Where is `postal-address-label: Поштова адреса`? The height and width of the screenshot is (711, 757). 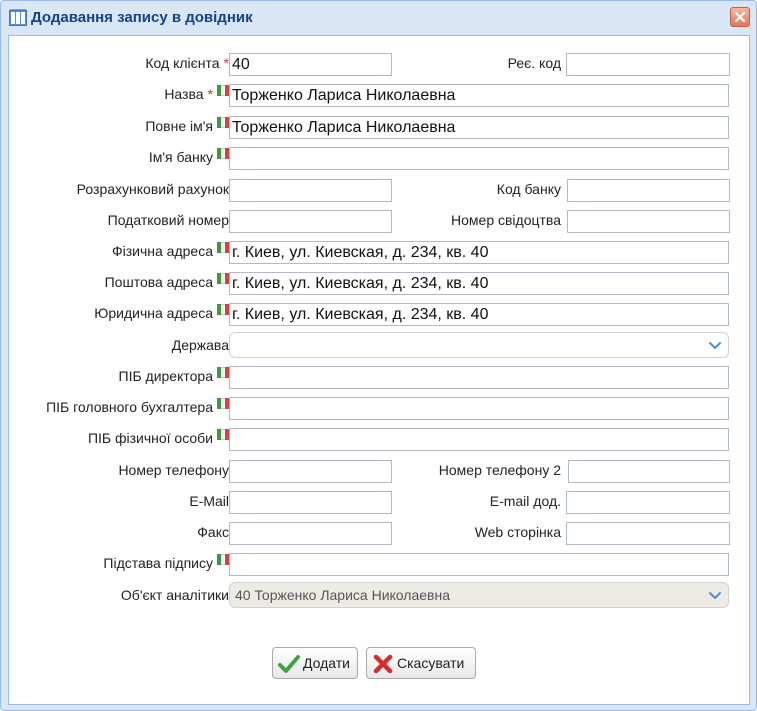
postal-address-label: Поштова адреса is located at coordinates (119, 282).